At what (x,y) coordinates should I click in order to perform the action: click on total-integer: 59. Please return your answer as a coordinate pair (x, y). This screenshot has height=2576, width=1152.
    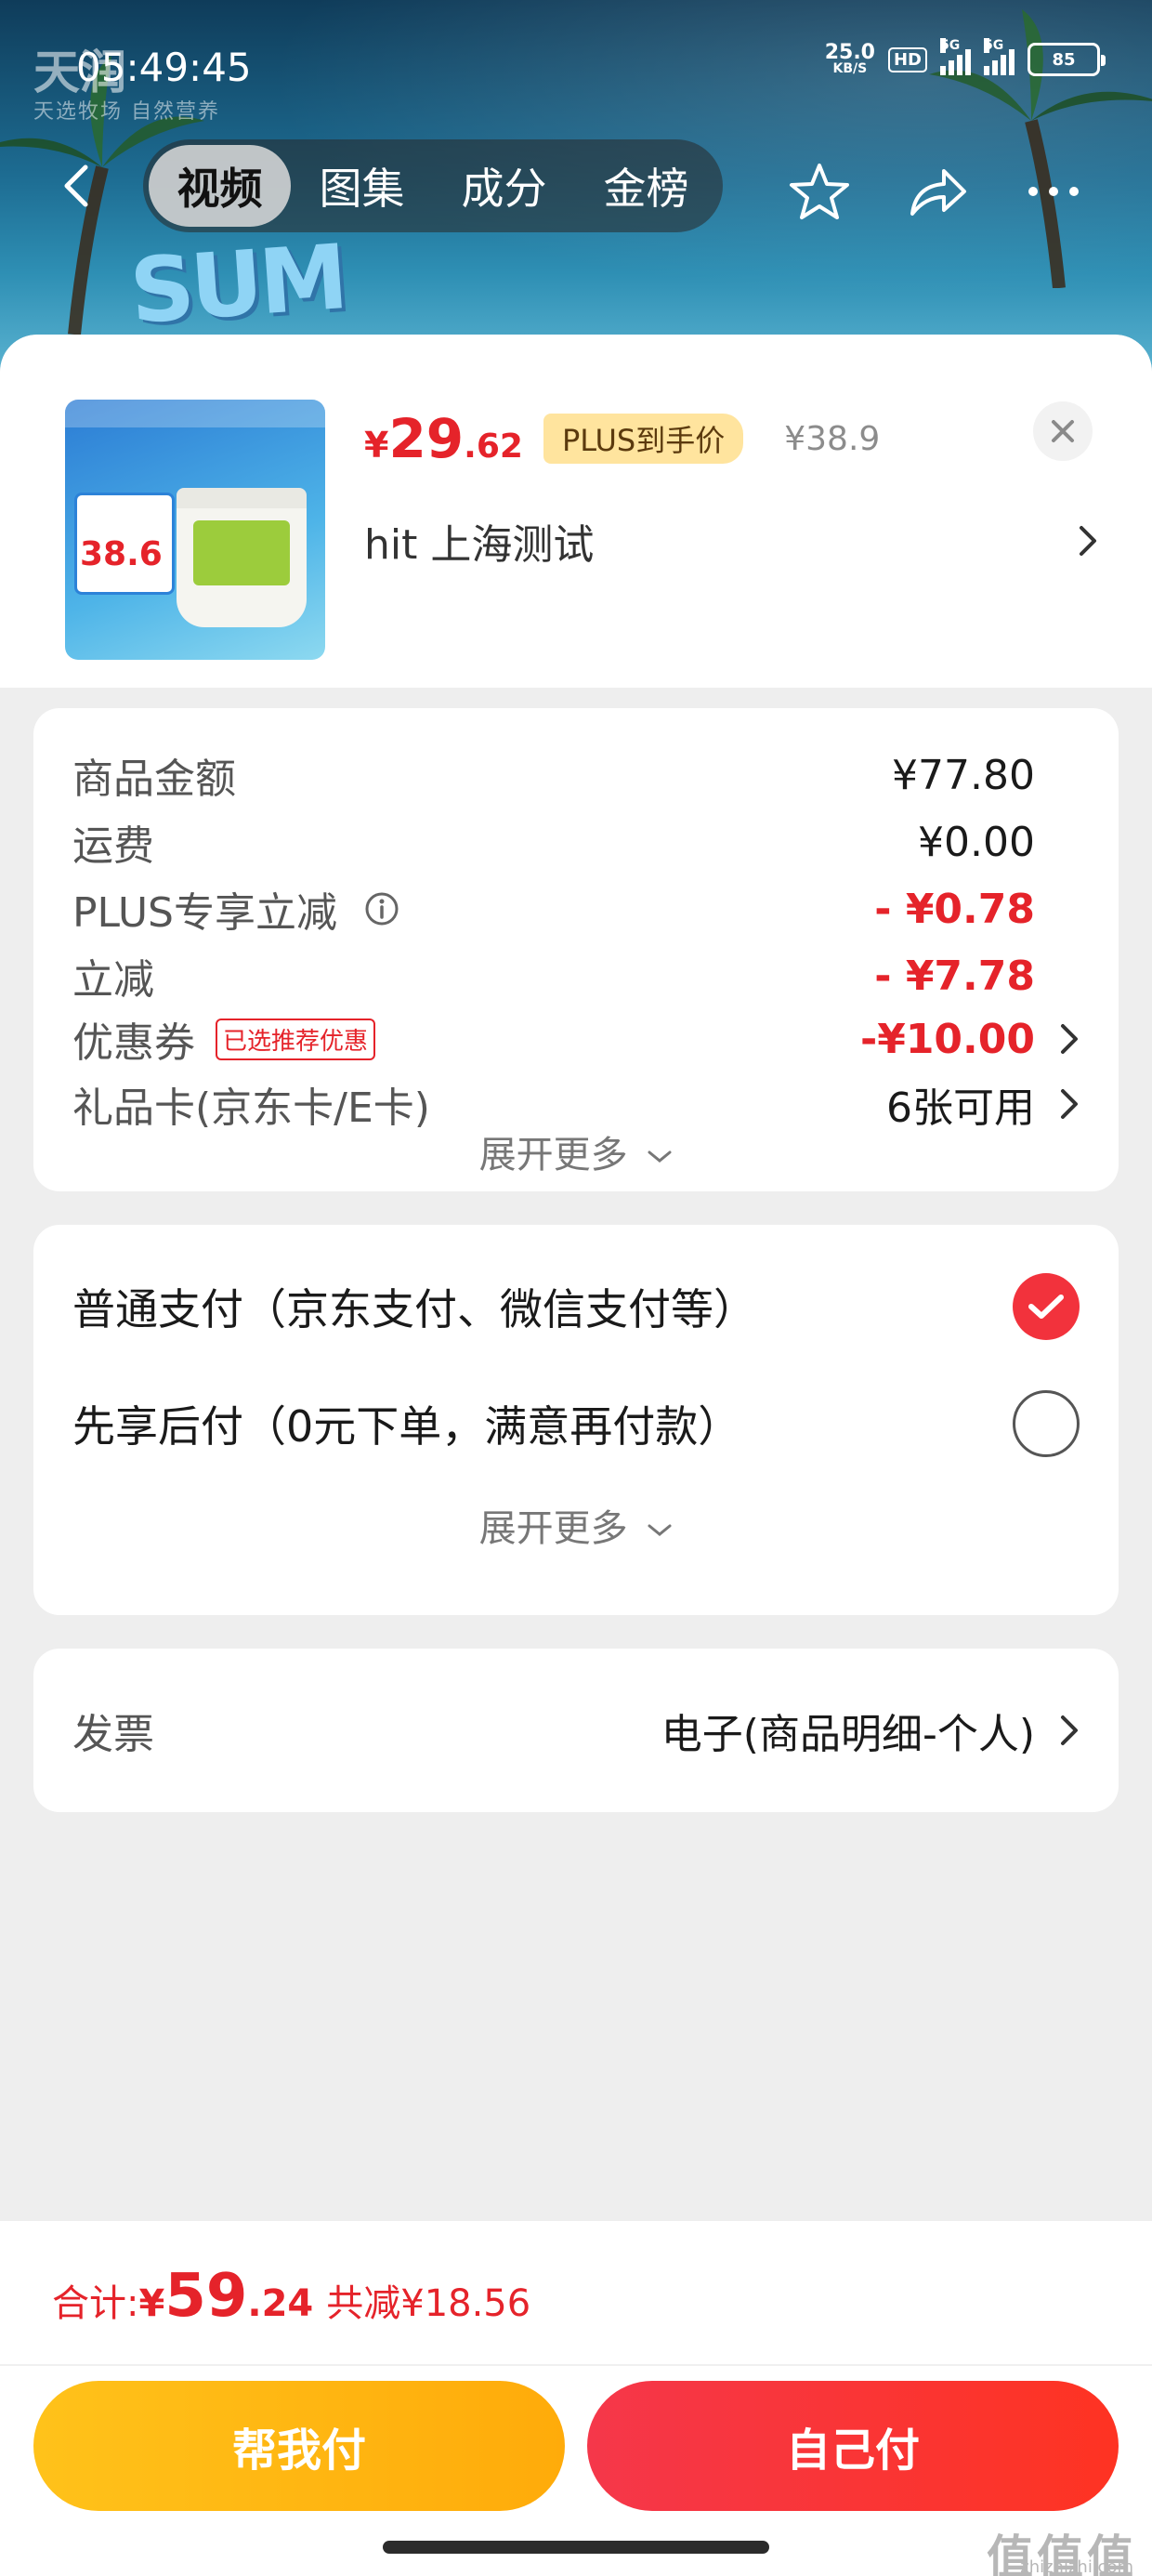
    Looking at the image, I should click on (206, 2296).